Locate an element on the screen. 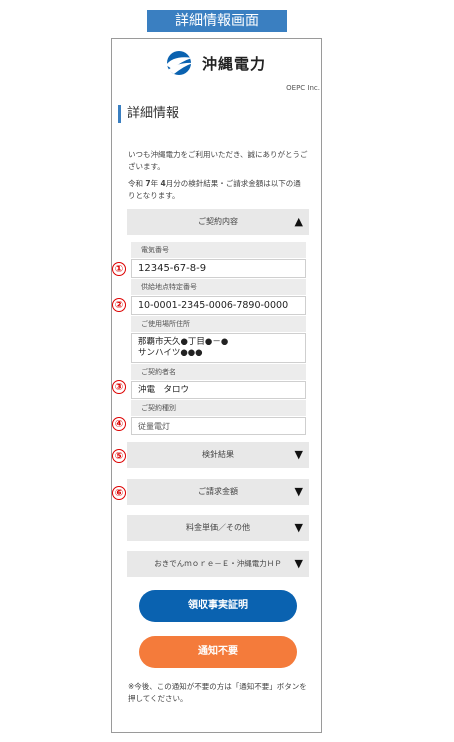  accordion-more-links: おきでんｍｏｒｅ－Ｅ・沖縄電力ＨＰ ▼ is located at coordinates (218, 564).